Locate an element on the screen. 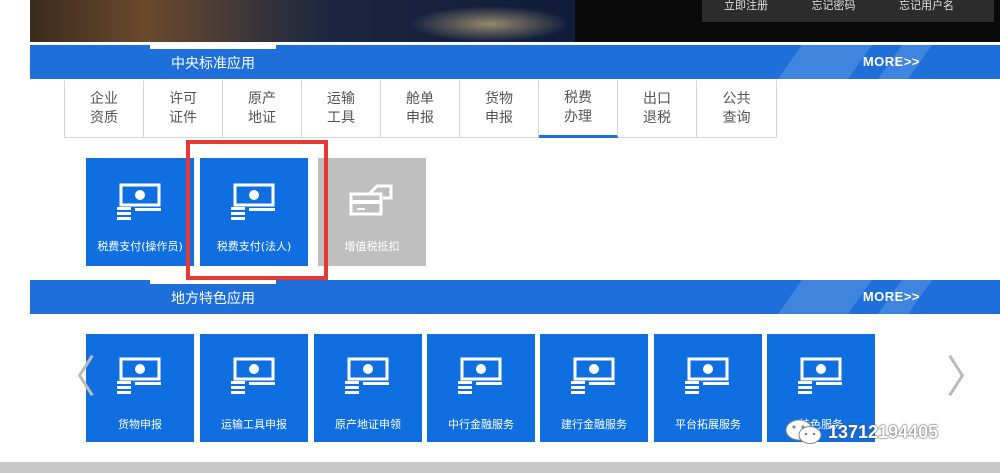  tile-label: 中行金融服务 is located at coordinates (481, 424).